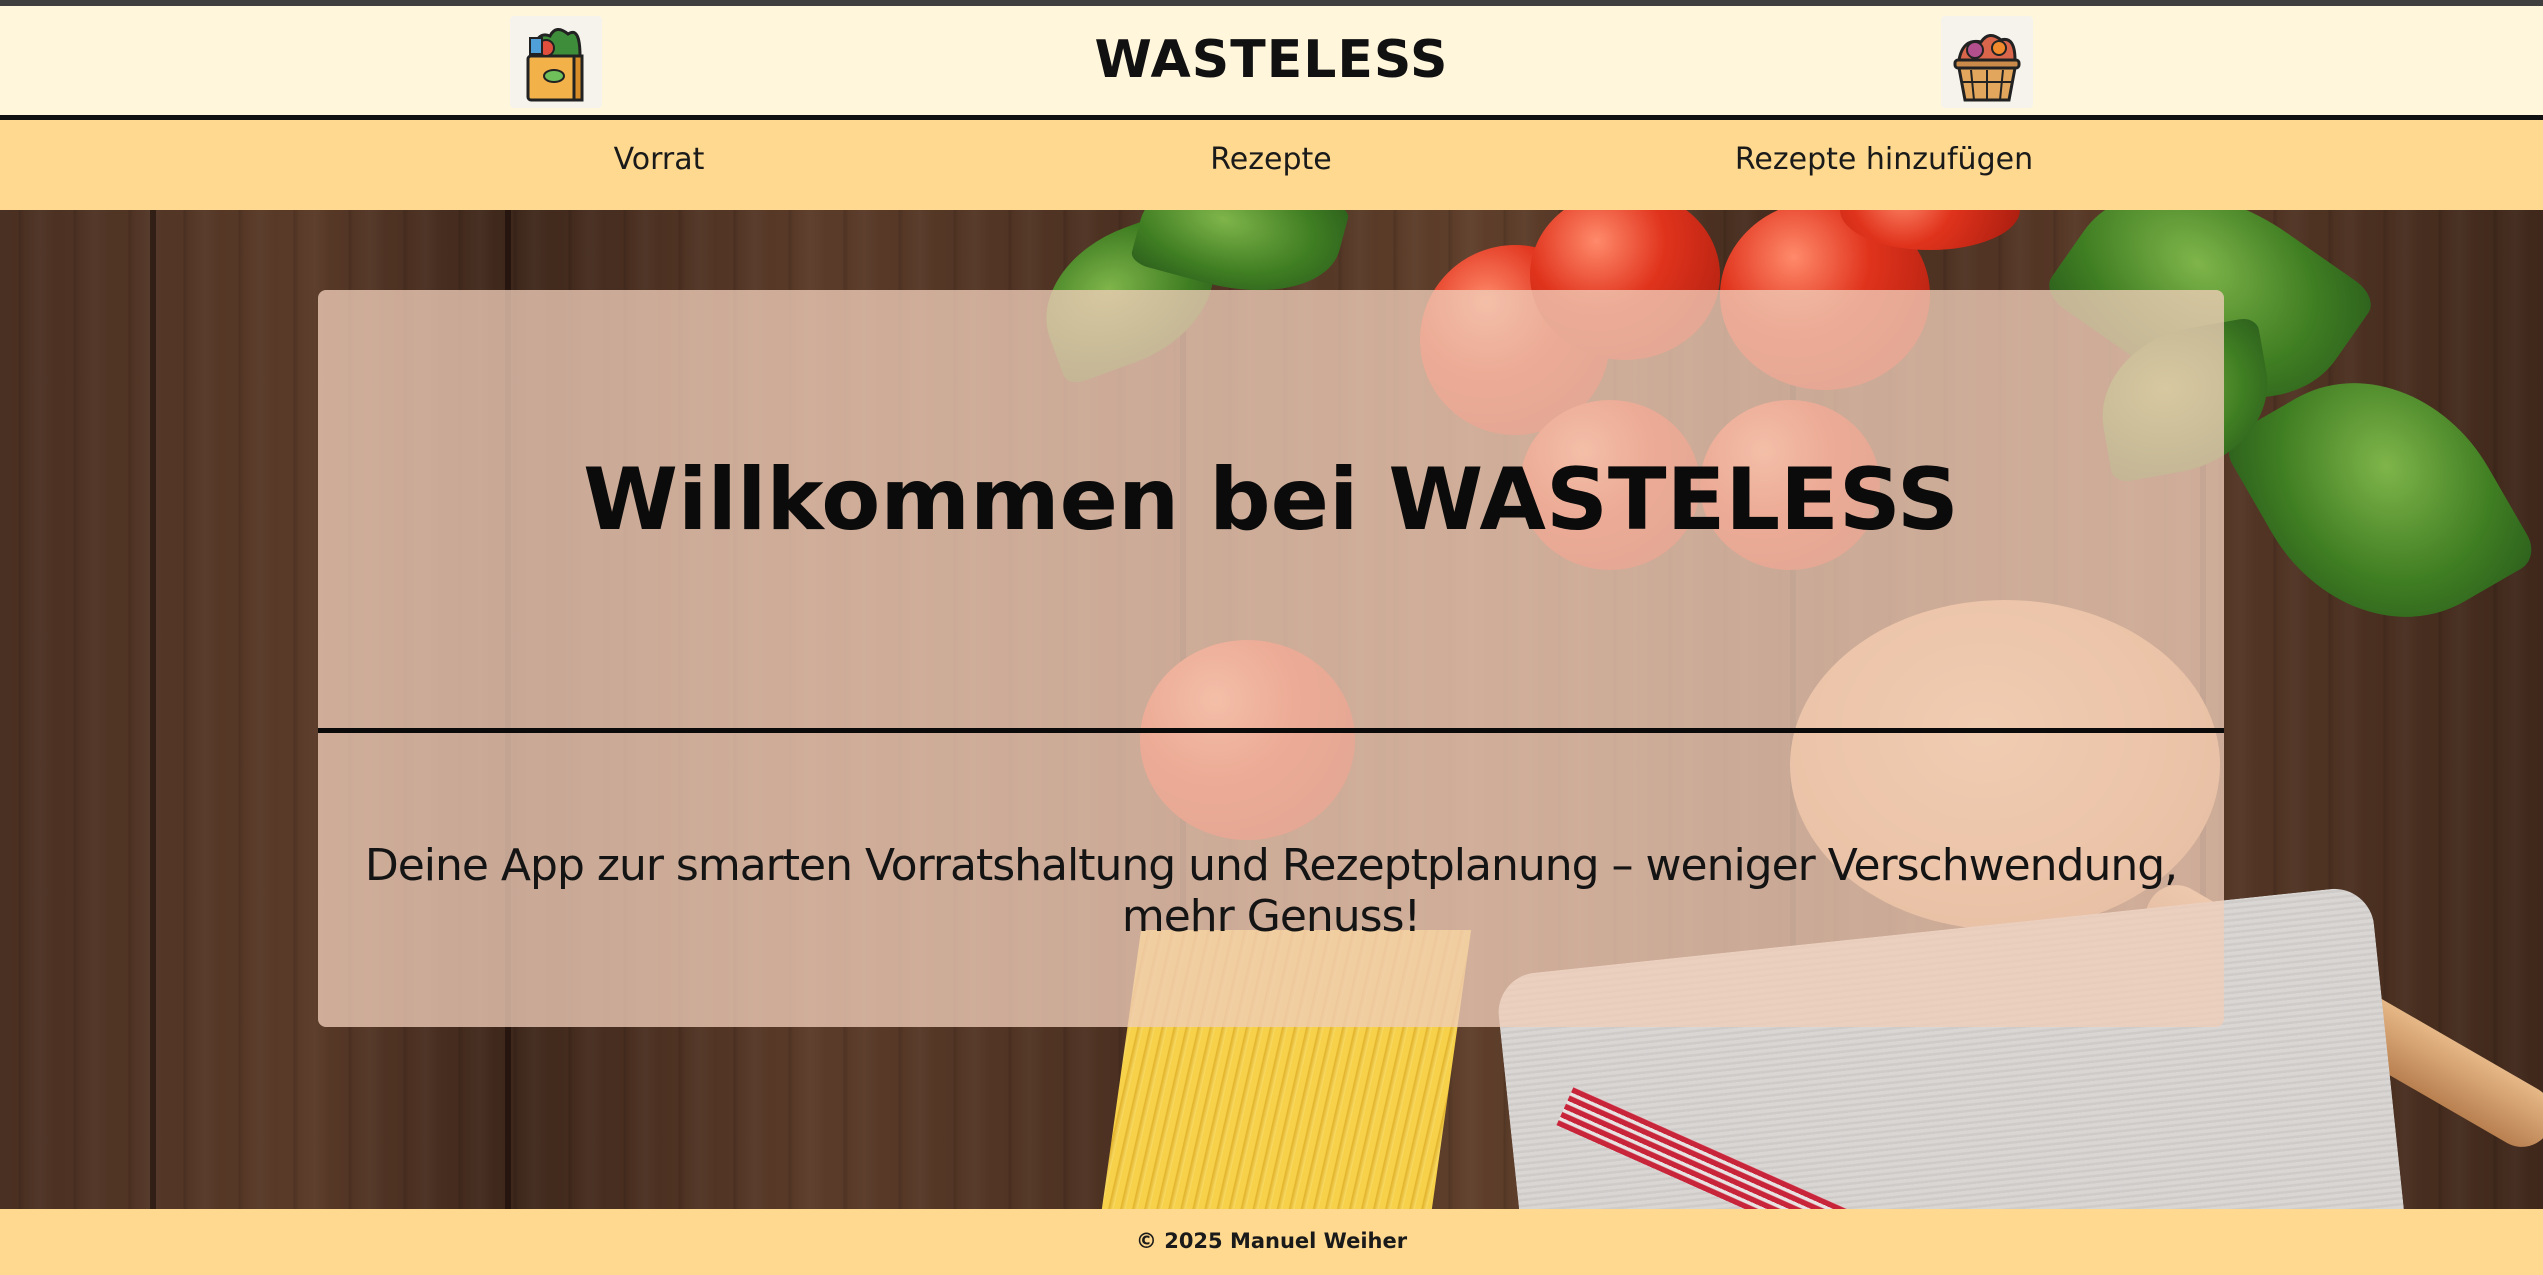 The image size is (2543, 1275). What do you see at coordinates (1884, 159) in the screenshot?
I see `nav-link-rezepte-hinzufuegen: Rezepte hinzufügen` at bounding box center [1884, 159].